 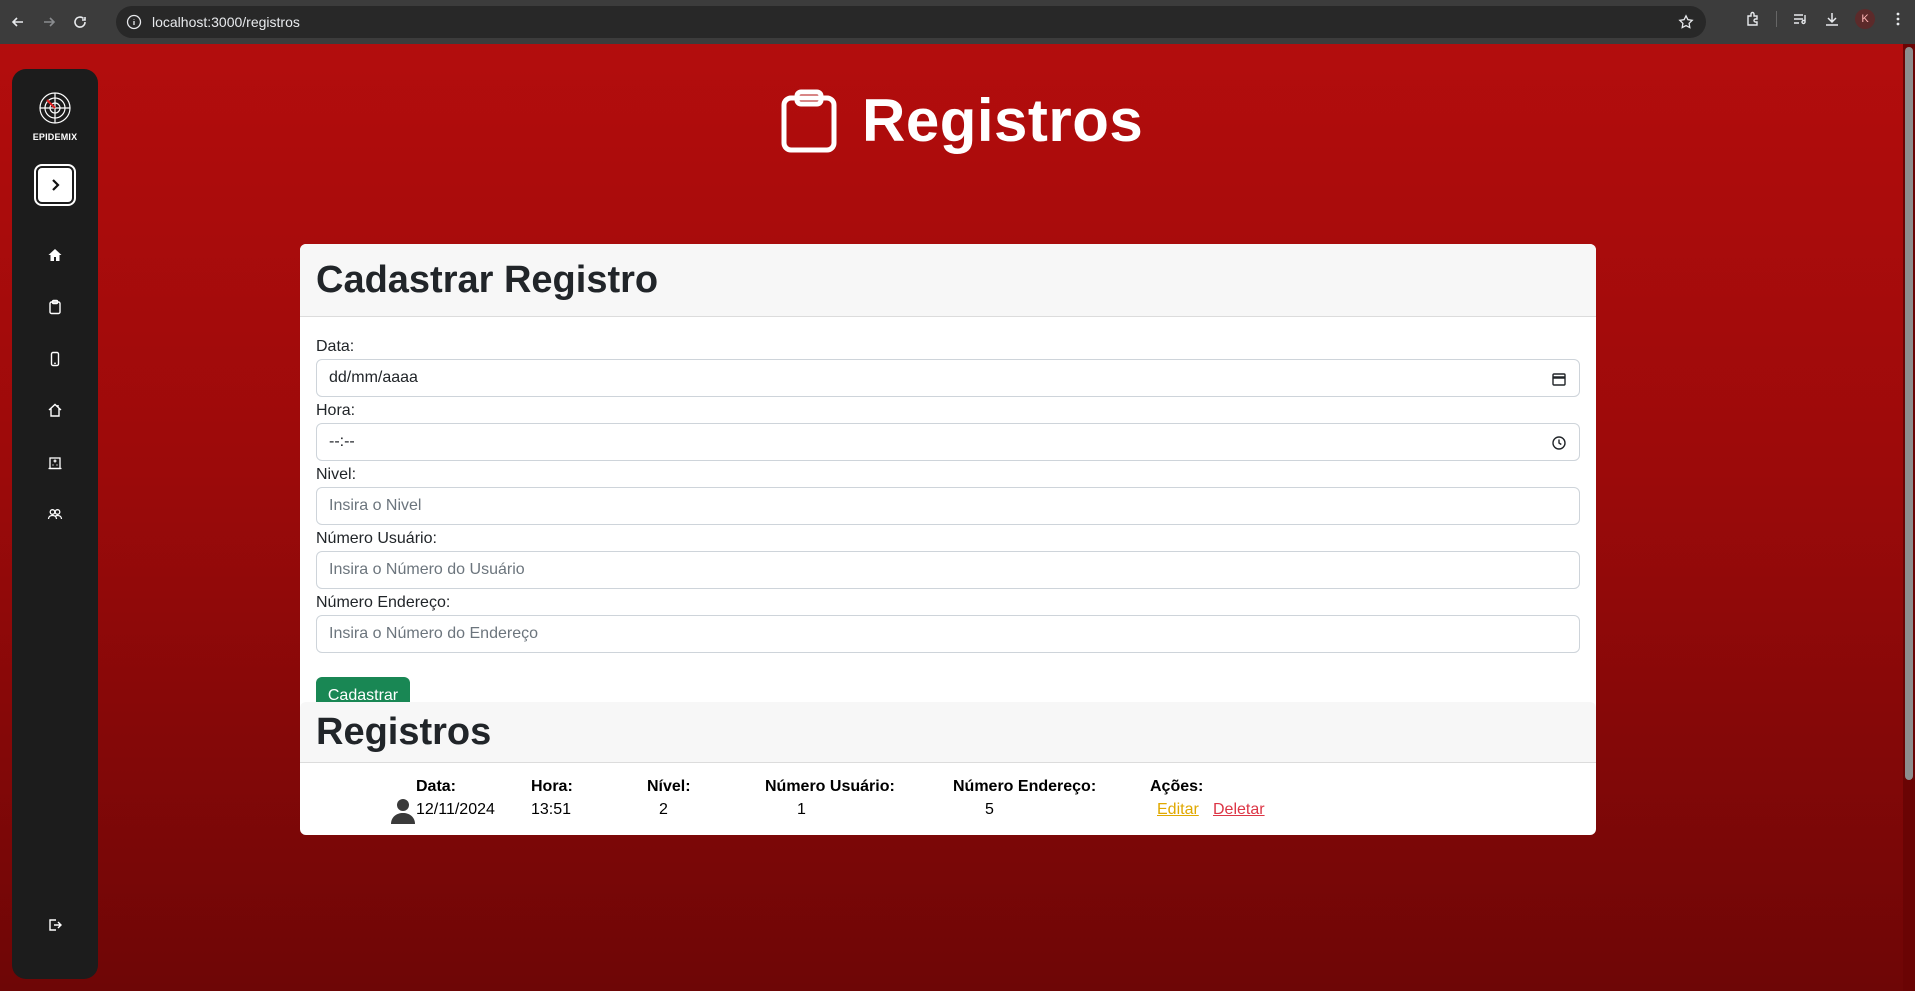 What do you see at coordinates (373, 377) in the screenshot?
I see `date-value: dd/mm/aaaa` at bounding box center [373, 377].